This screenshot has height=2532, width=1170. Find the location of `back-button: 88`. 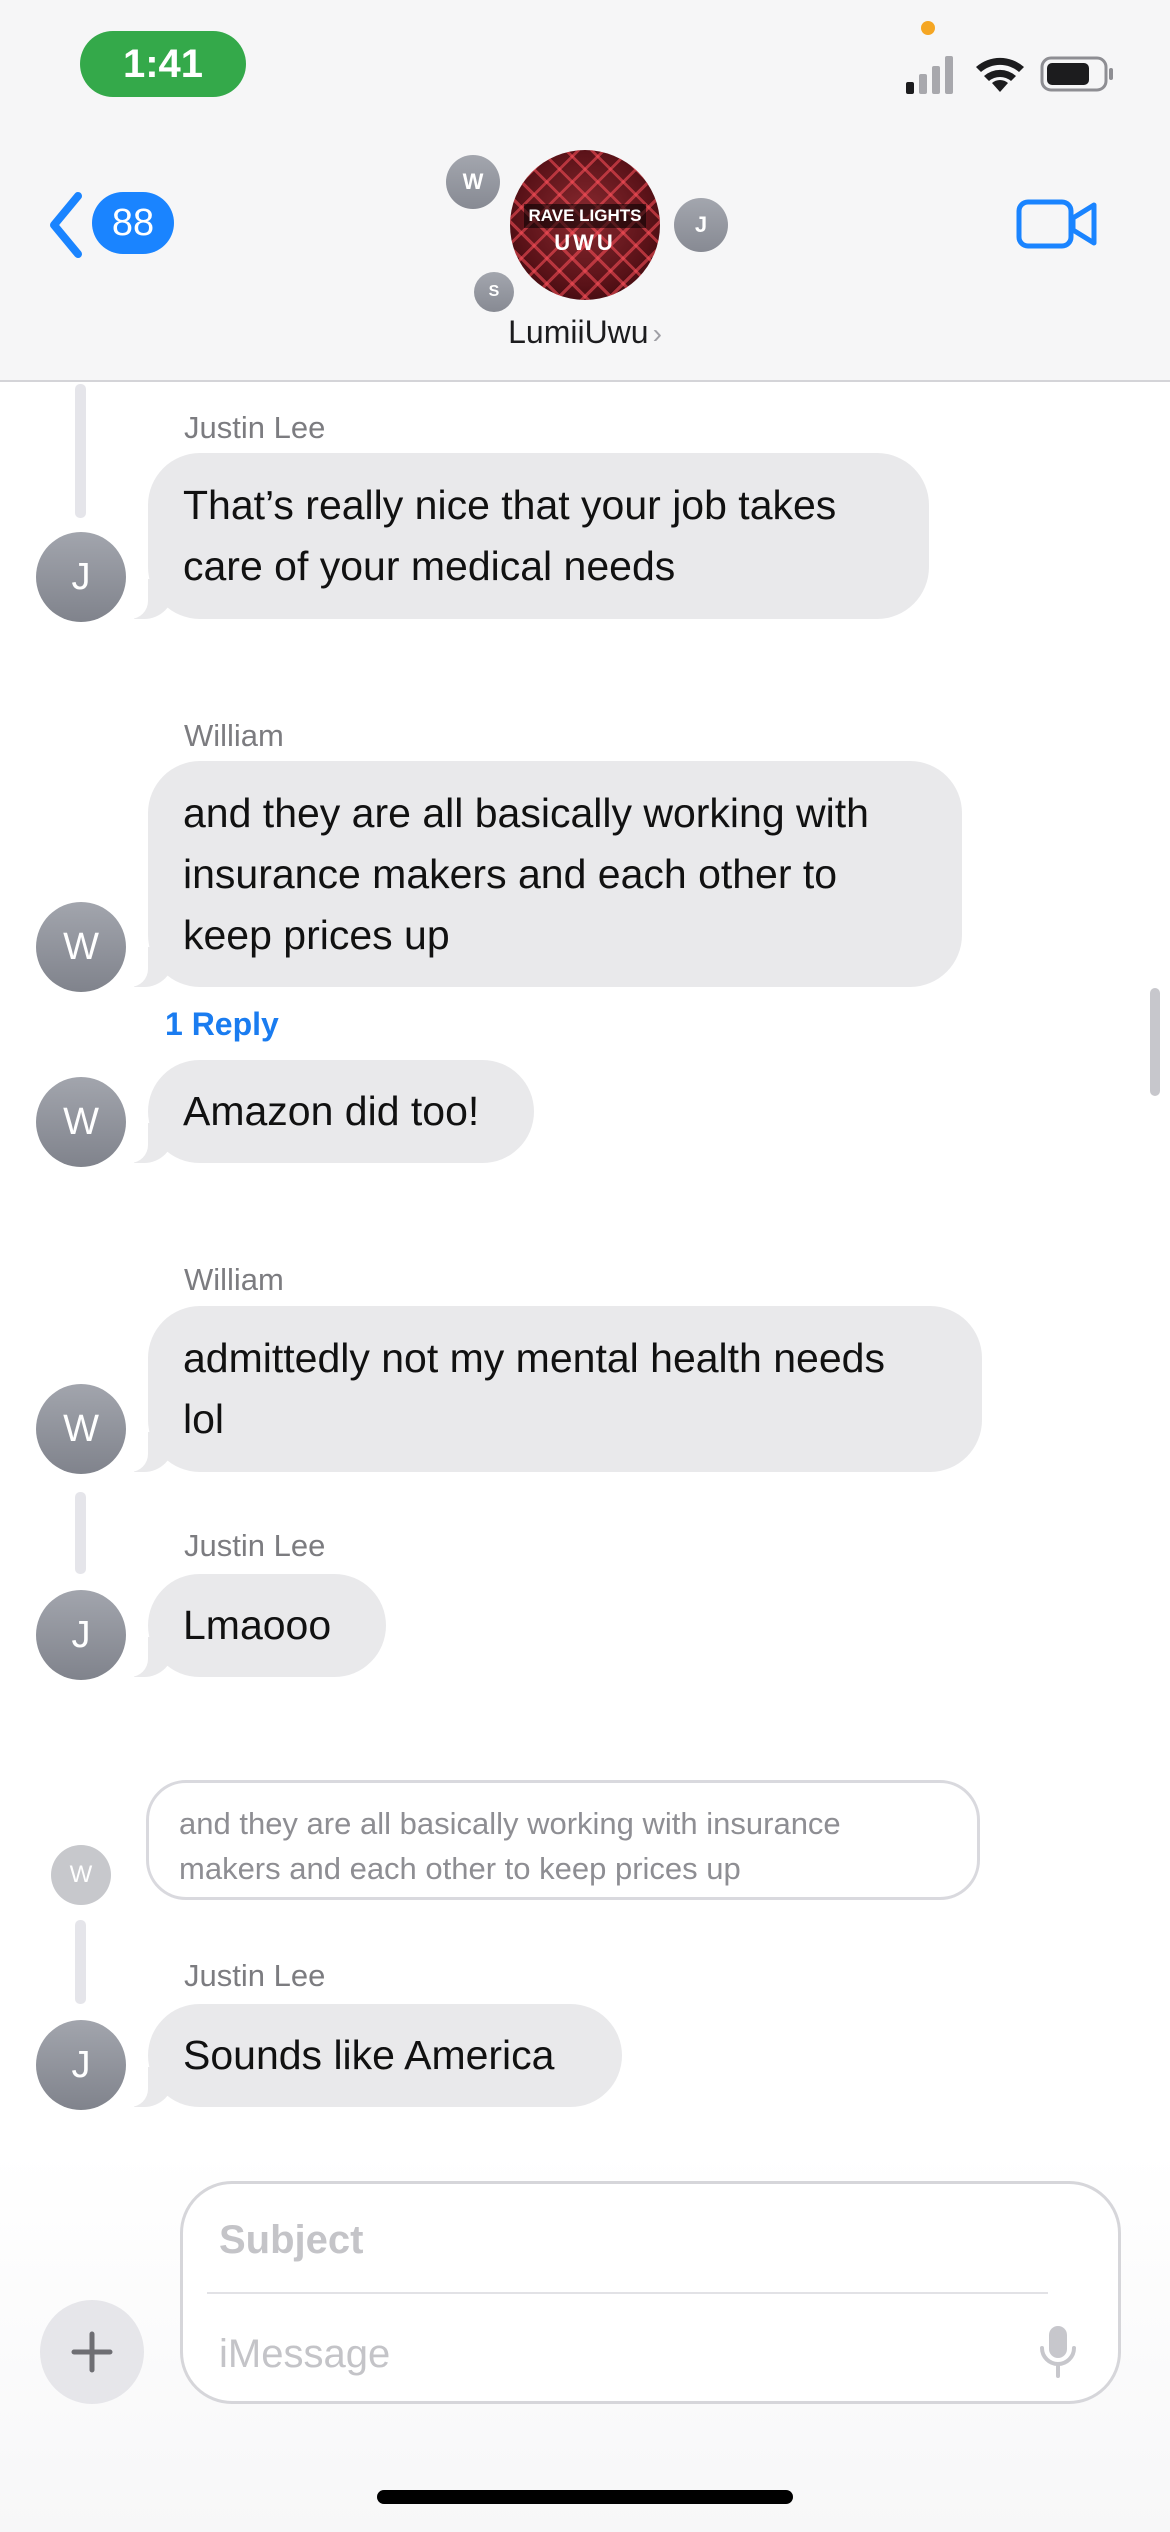

back-button: 88 is located at coordinates (111, 225).